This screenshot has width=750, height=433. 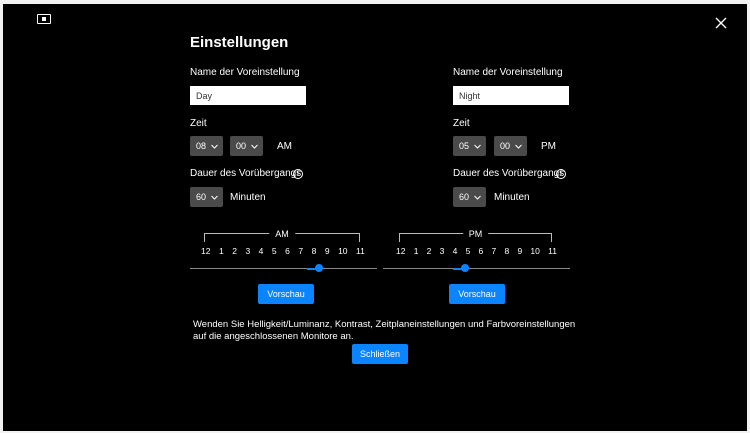 What do you see at coordinates (511, 95) in the screenshot?
I see `preset-name-input-night` at bounding box center [511, 95].